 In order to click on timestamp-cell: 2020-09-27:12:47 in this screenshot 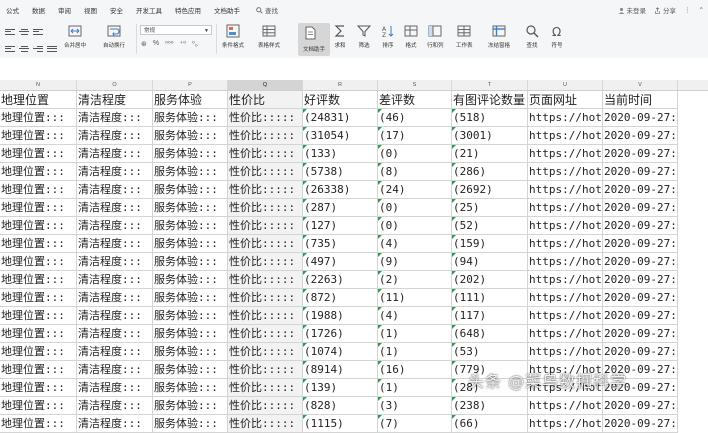, I will do `click(640, 316)`.